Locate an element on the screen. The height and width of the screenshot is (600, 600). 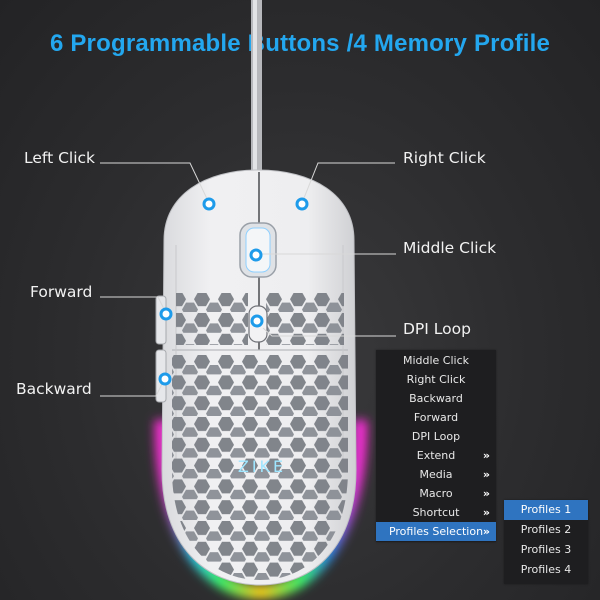
menu-item-label: Profiles Selection is located at coordinates (436, 531).